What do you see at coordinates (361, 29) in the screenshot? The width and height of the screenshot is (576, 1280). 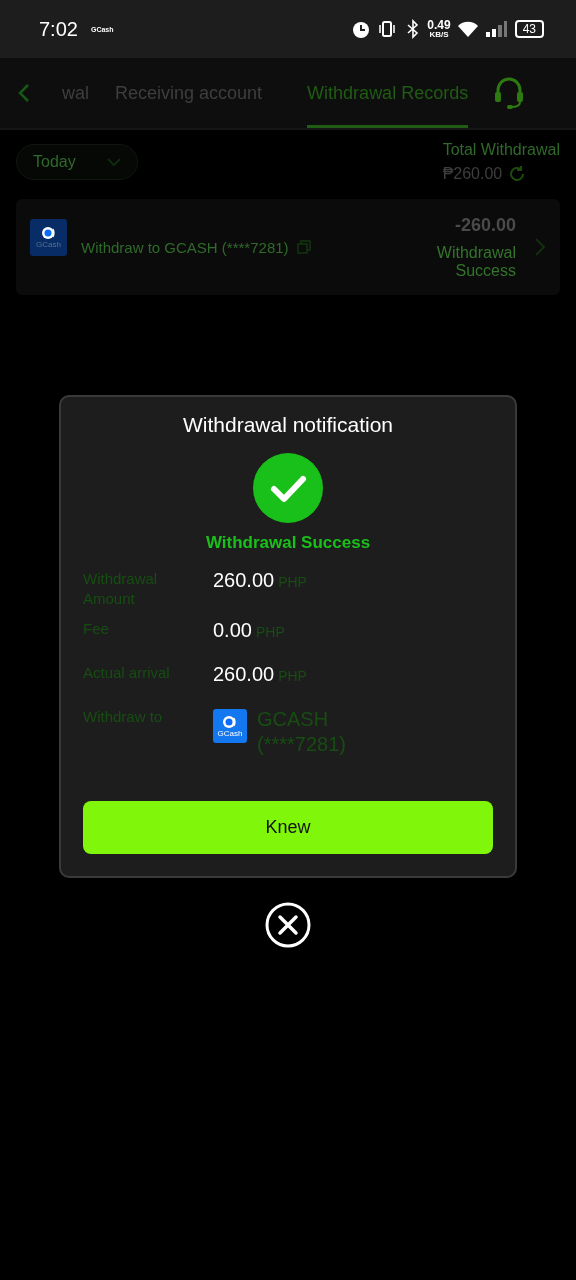 I see `alarm-icon` at bounding box center [361, 29].